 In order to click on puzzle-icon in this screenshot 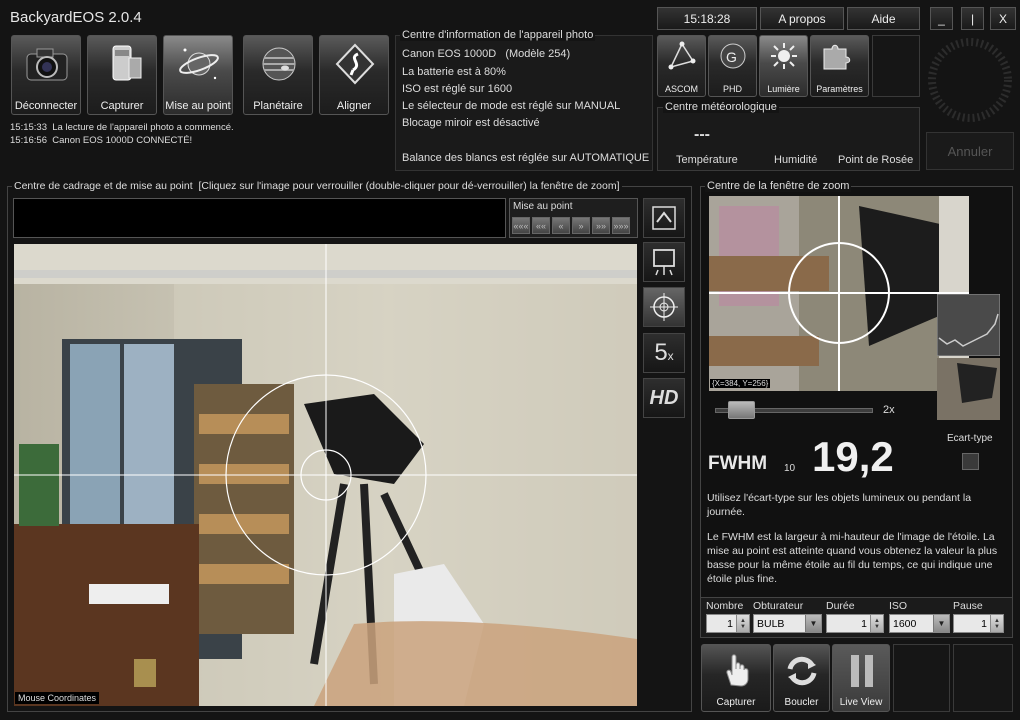, I will do `click(837, 57)`.